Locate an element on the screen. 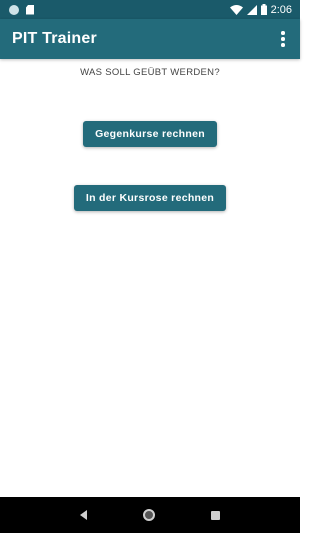 The image size is (320, 533). signal-icon is located at coordinates (251, 9).